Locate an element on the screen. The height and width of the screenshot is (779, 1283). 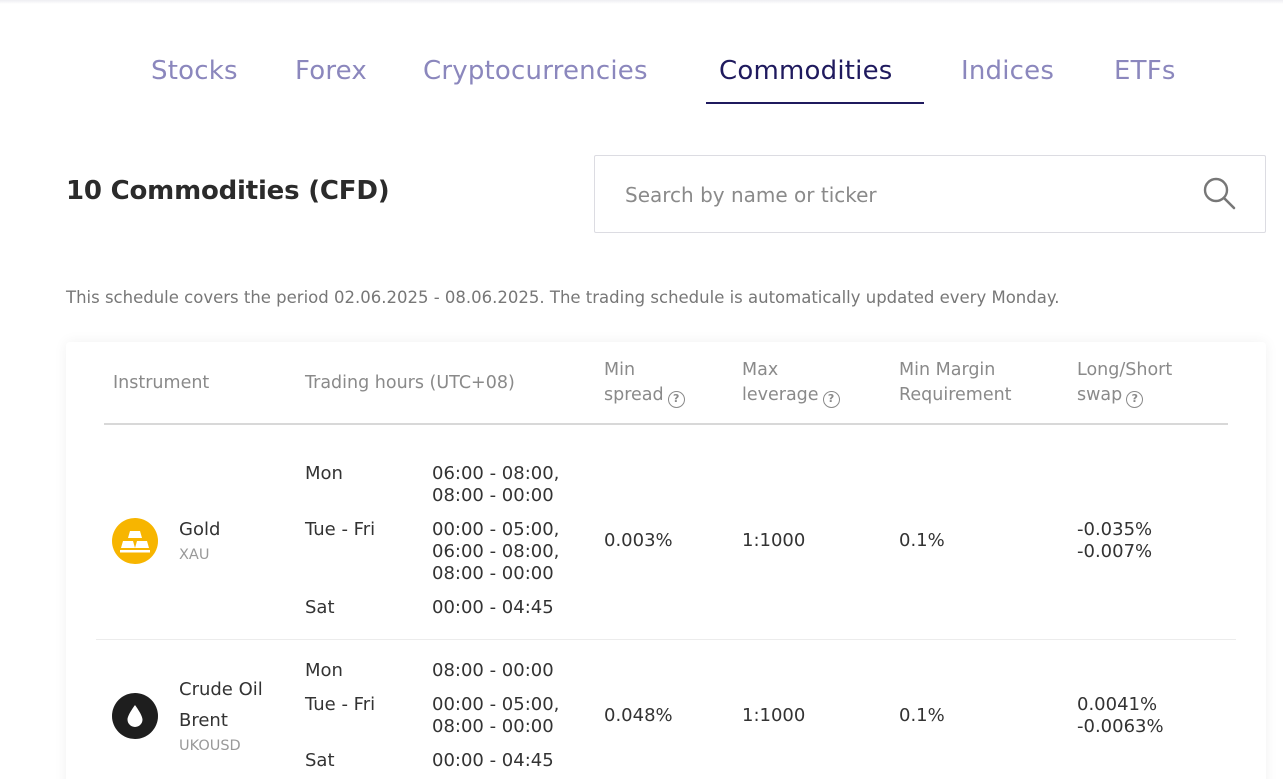
swap-long-value: -0.035% is located at coordinates (1115, 529).